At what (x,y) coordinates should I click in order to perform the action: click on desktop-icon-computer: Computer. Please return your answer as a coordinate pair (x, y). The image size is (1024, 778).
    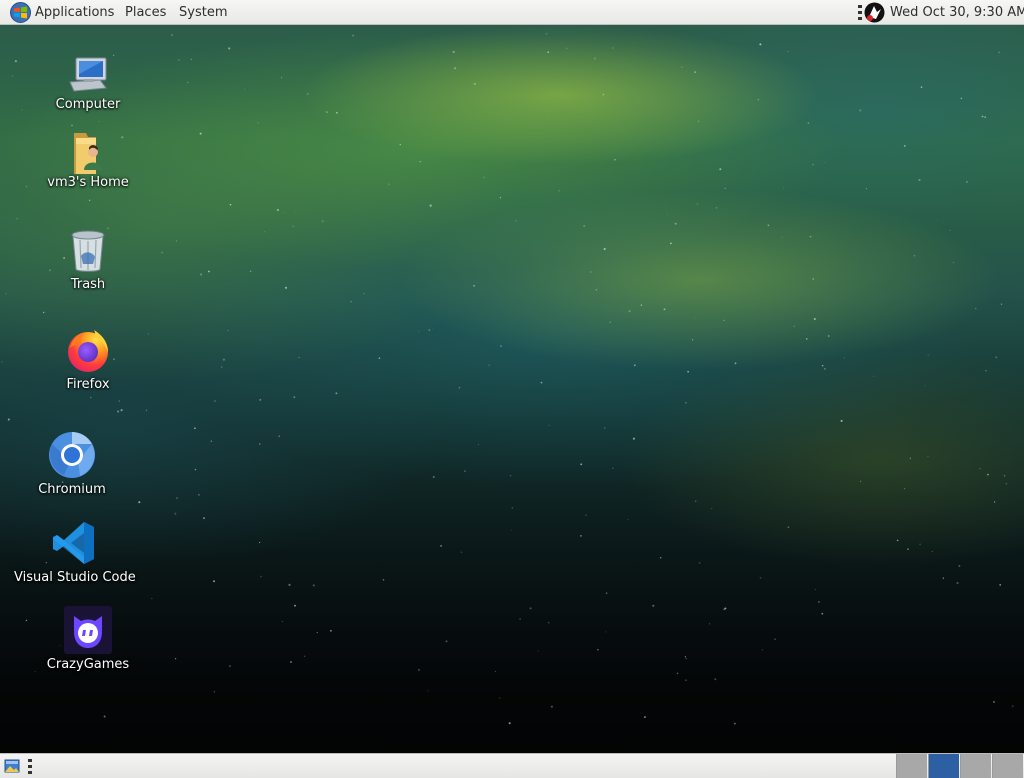
    Looking at the image, I should click on (88, 85).